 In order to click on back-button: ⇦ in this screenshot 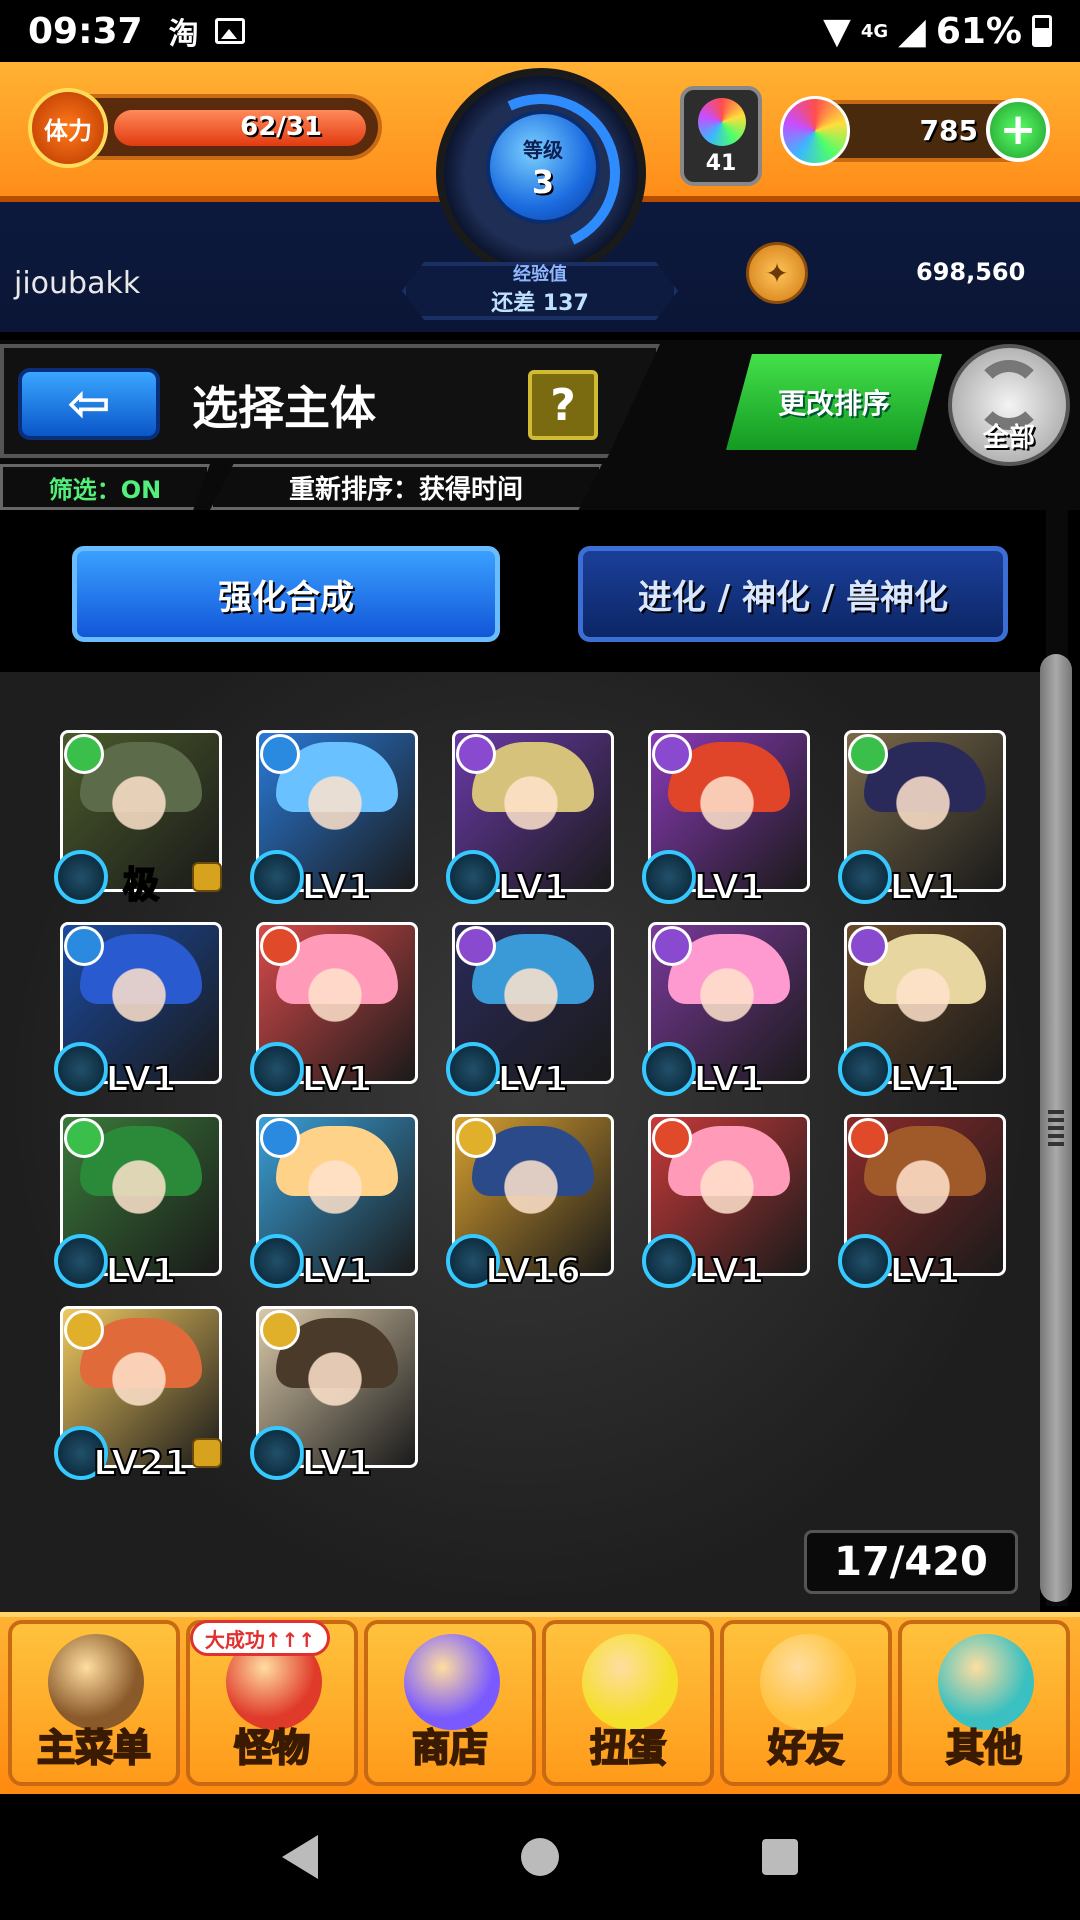, I will do `click(89, 404)`.